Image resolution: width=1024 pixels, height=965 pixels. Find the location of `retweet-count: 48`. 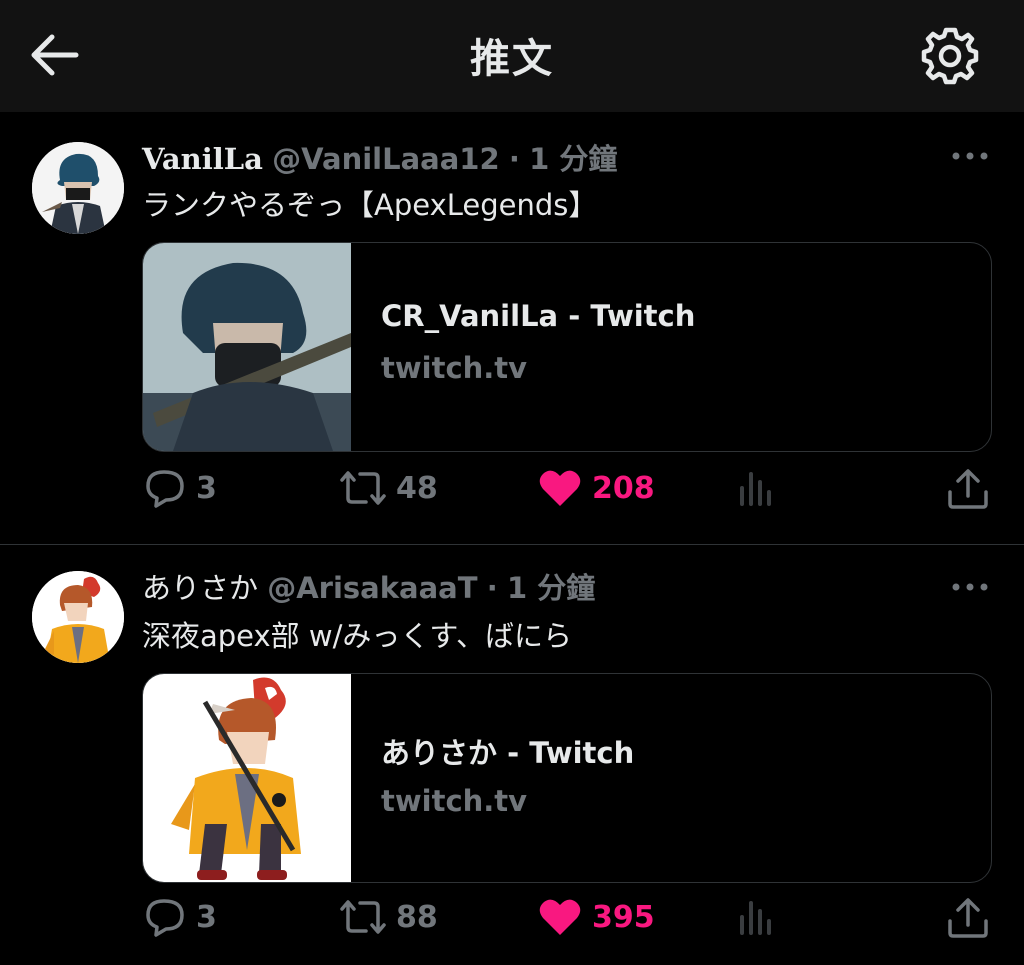

retweet-count: 48 is located at coordinates (417, 488).